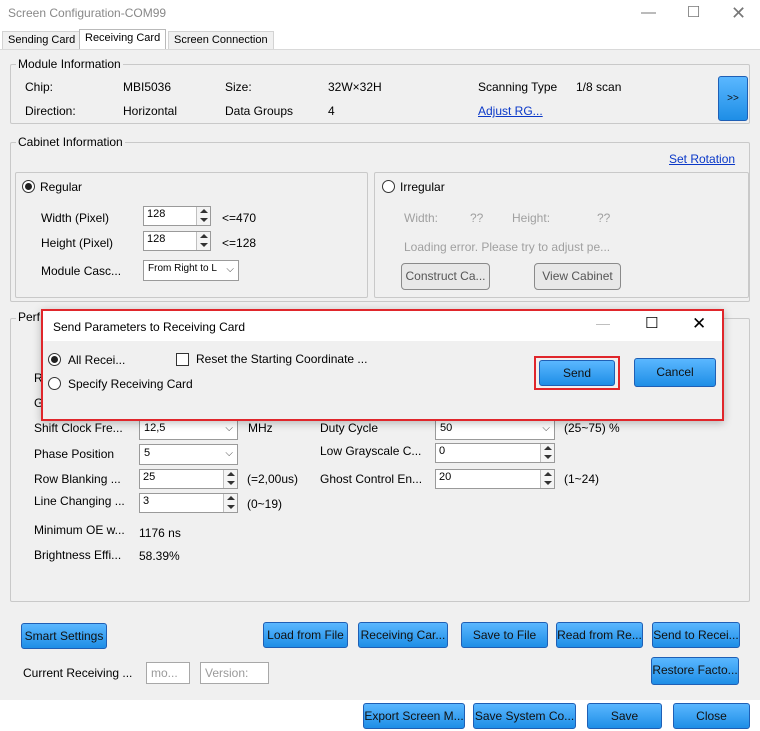  Describe the element at coordinates (531, 218) in the screenshot. I see `irregular-height-label: Height:` at that location.